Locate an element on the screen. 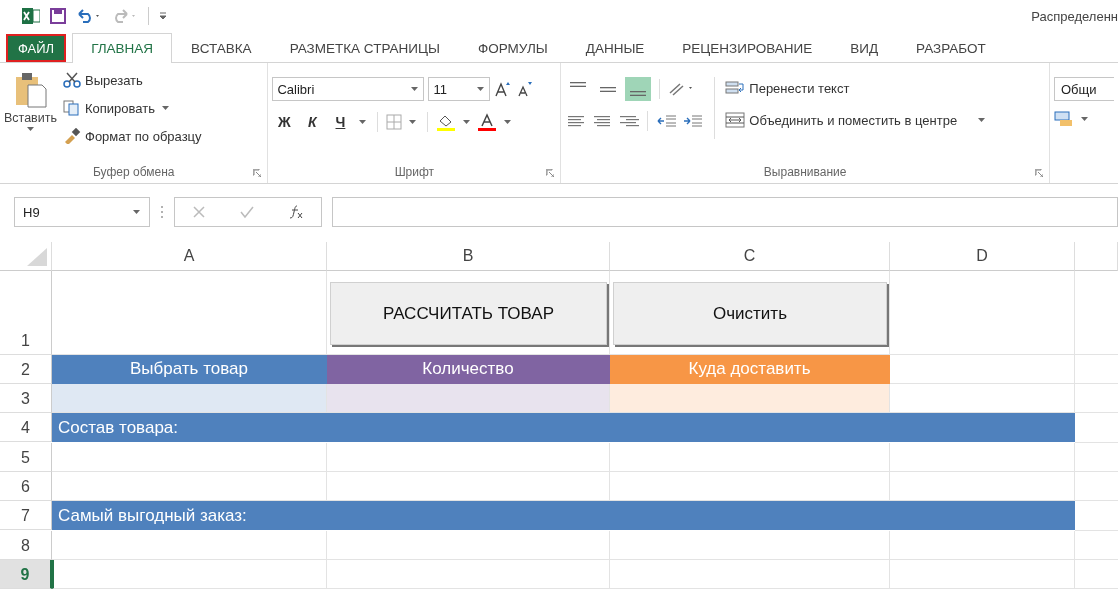 The image size is (1118, 590). column-header: D is located at coordinates (982, 256).